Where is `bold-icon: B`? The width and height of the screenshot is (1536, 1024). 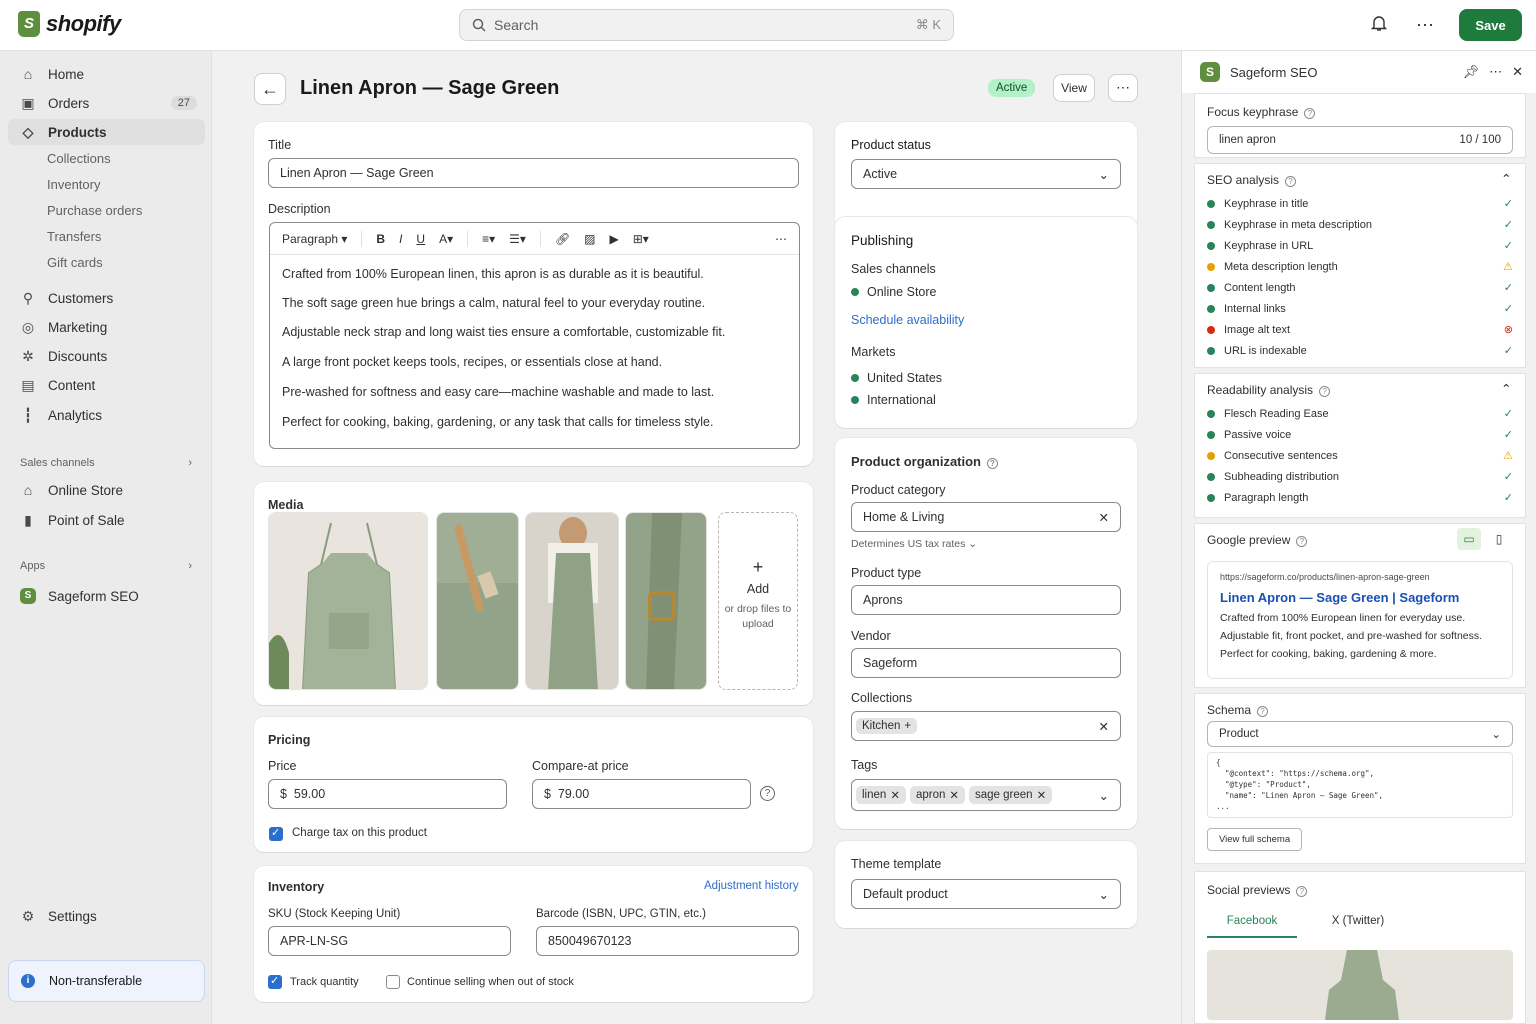 bold-icon: B is located at coordinates (380, 239).